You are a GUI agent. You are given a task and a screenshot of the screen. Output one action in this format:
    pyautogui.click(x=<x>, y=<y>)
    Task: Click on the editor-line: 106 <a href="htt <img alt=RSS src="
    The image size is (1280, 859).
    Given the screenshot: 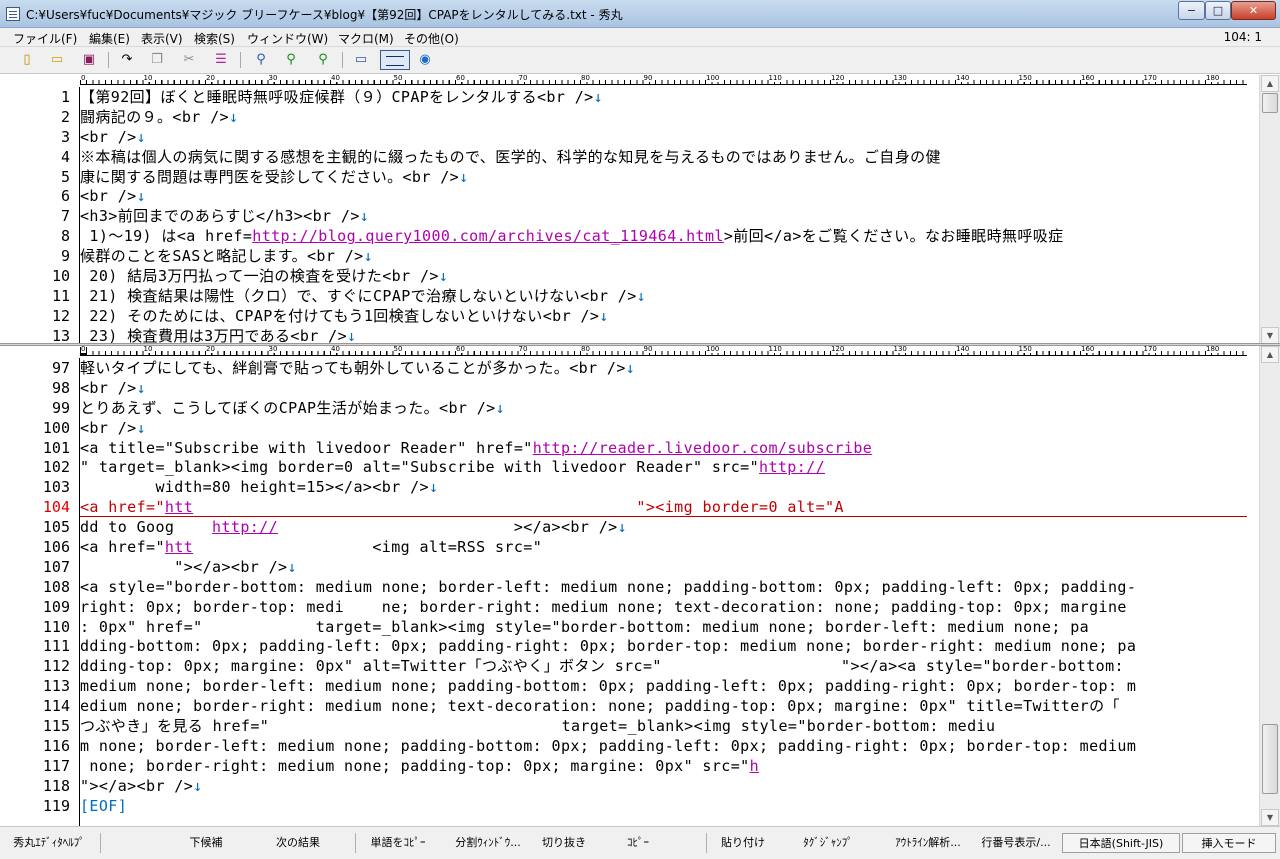 What is the action you would take?
    pyautogui.click(x=627, y=547)
    